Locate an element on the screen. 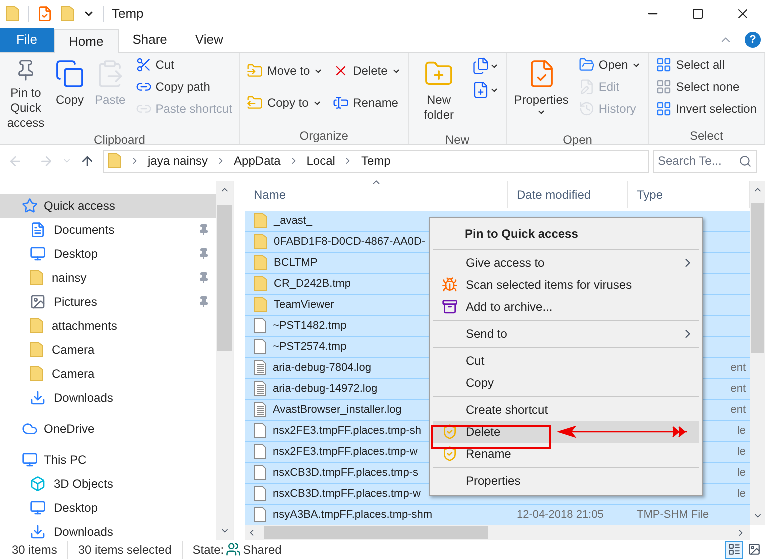 Image resolution: width=765 pixels, height=559 pixels. file-name: aria-debug-7804.log is located at coordinates (322, 368).